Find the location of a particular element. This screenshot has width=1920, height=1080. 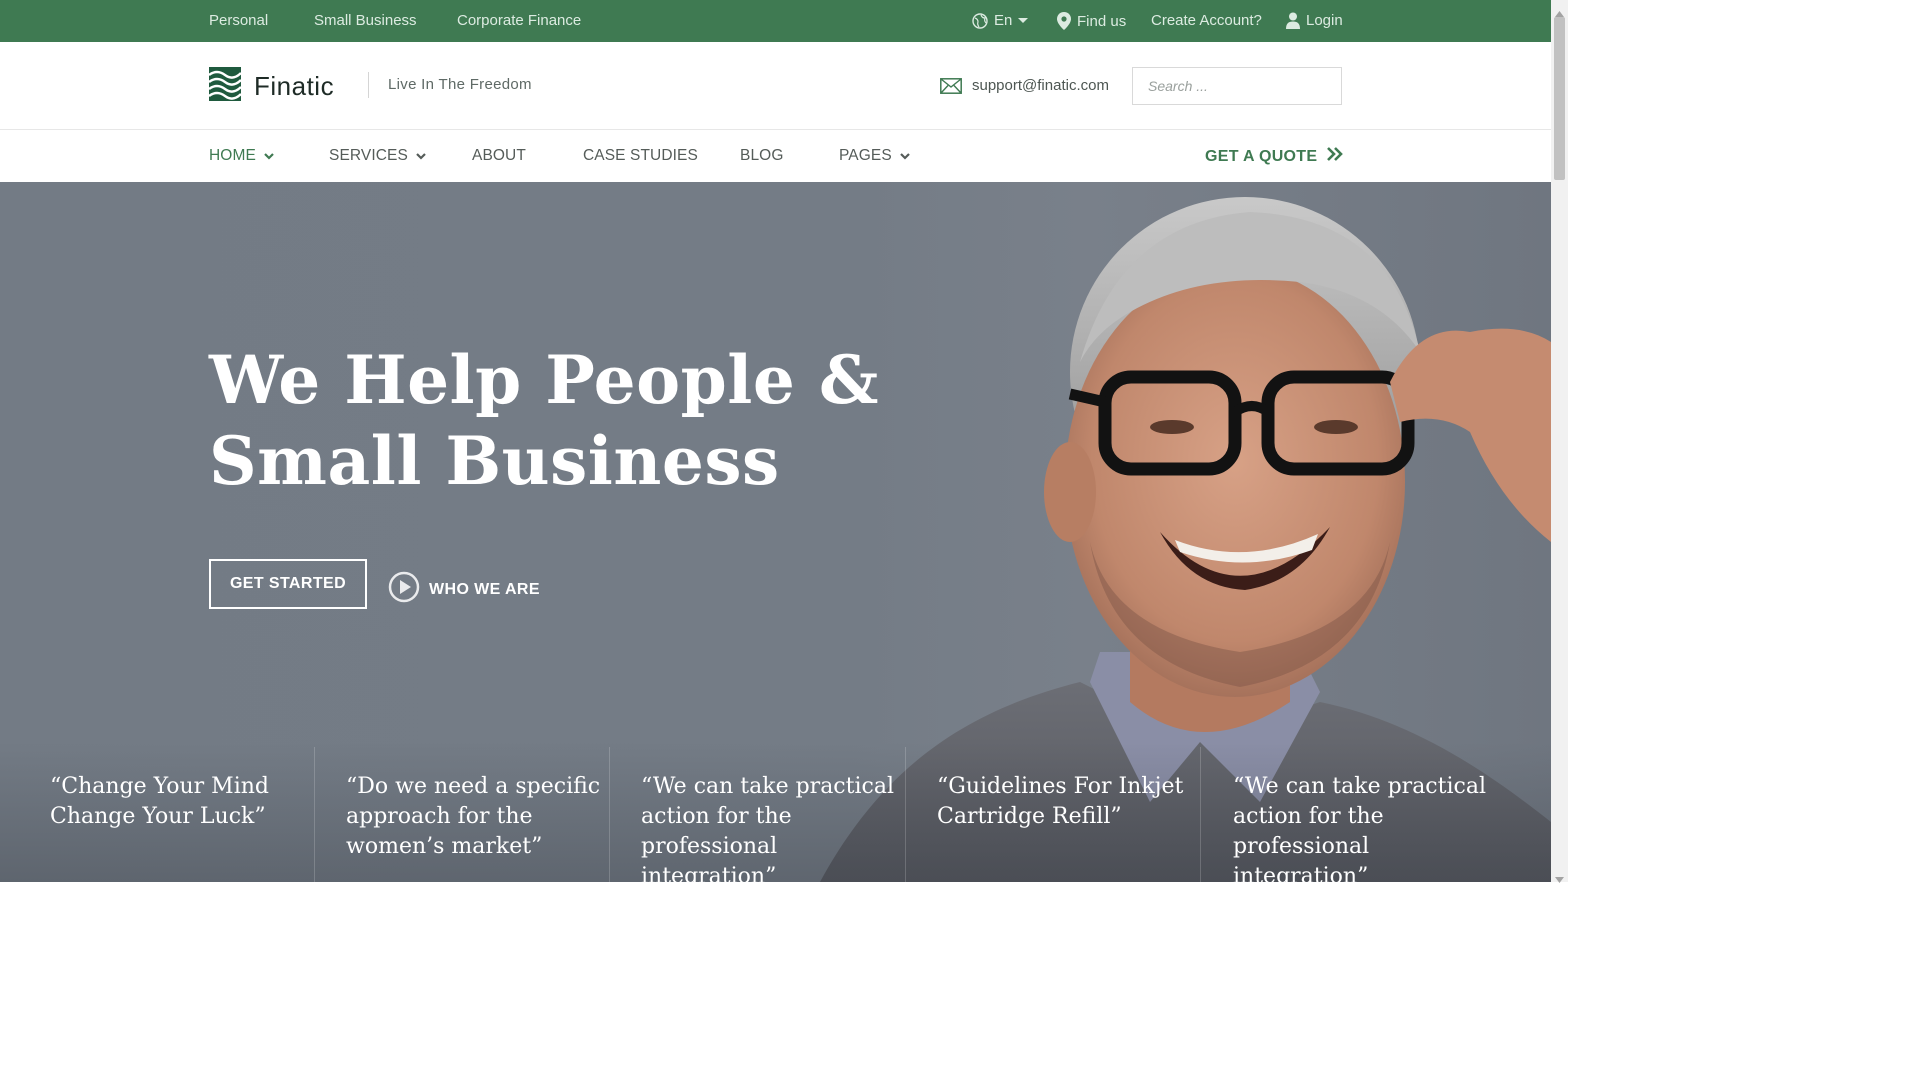

quote-line: “Do we need a specific is located at coordinates (473, 786).